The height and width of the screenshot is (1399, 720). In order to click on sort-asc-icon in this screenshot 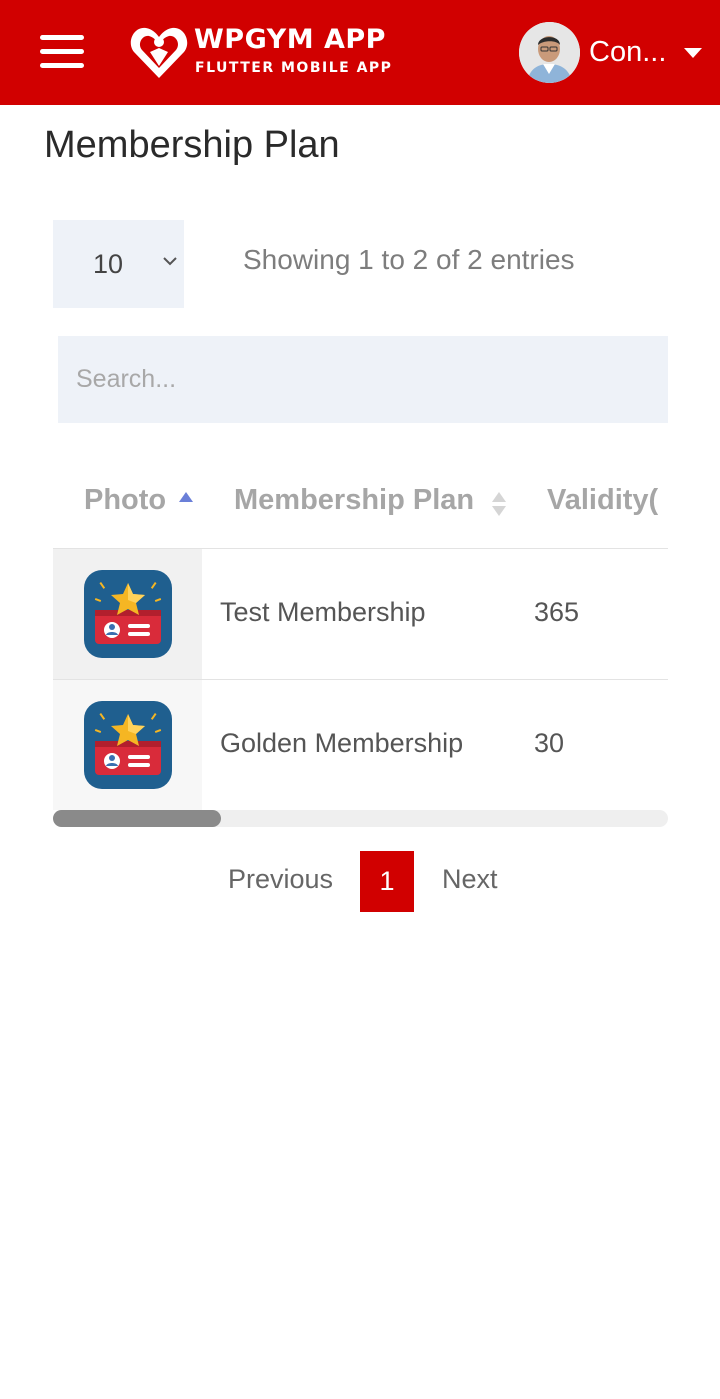, I will do `click(186, 497)`.